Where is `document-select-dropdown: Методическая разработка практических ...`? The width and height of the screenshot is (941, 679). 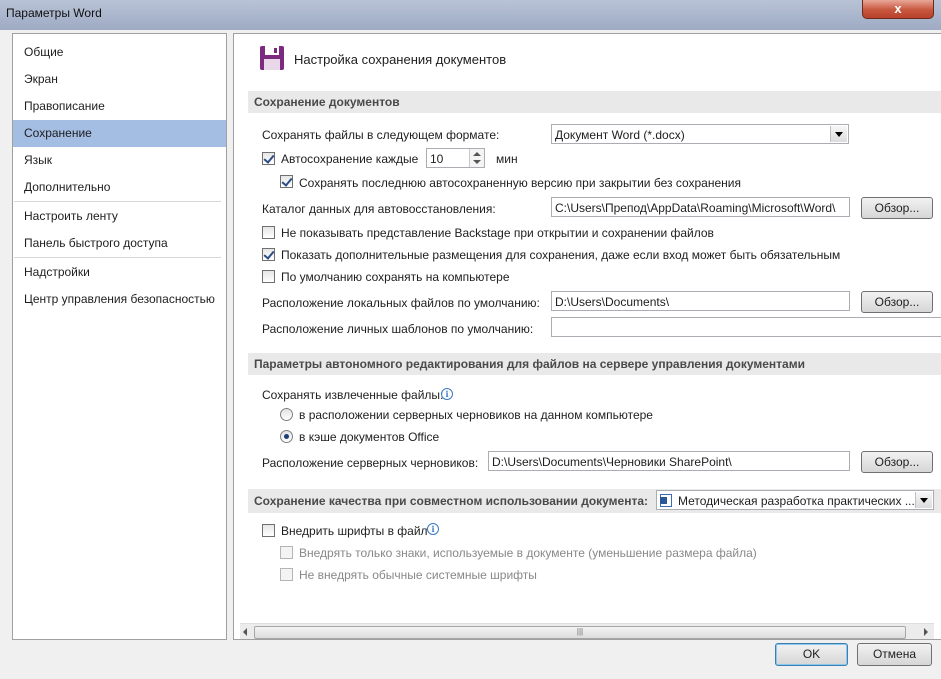 document-select-dropdown: Методическая разработка практических ... is located at coordinates (795, 500).